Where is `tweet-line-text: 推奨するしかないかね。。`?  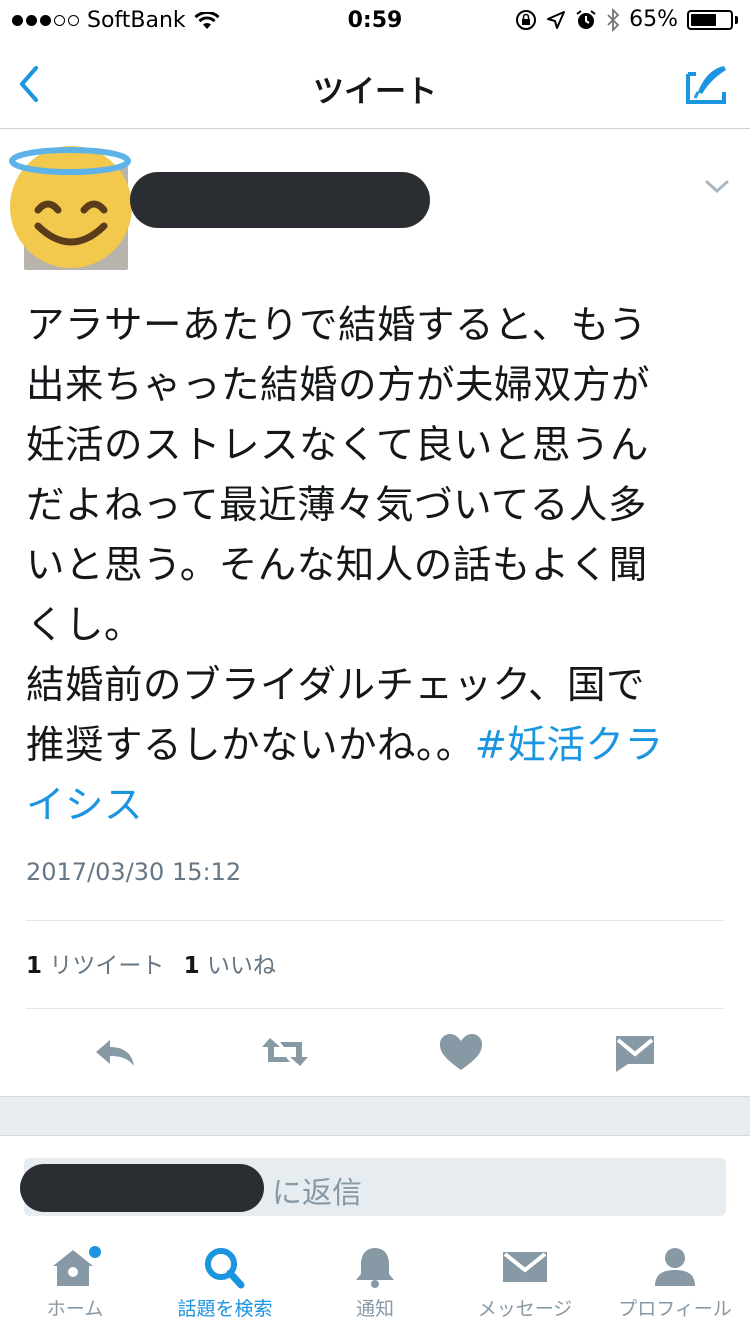 tweet-line-text: 推奨するしかないかね。。 is located at coordinates (250, 745).